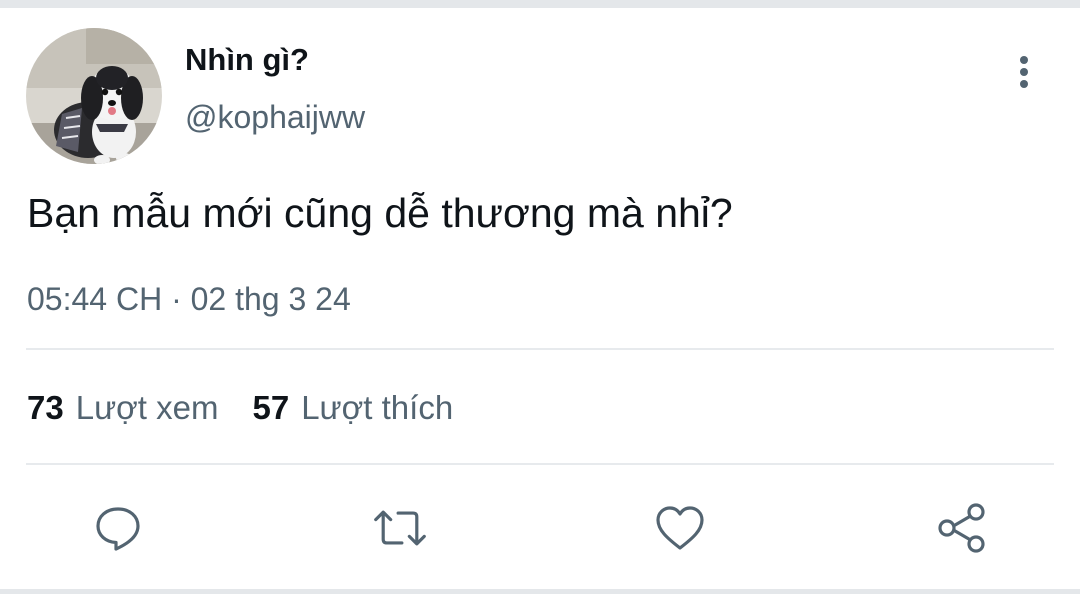 The width and height of the screenshot is (1080, 594). I want to click on retweet-button, so click(400, 528).